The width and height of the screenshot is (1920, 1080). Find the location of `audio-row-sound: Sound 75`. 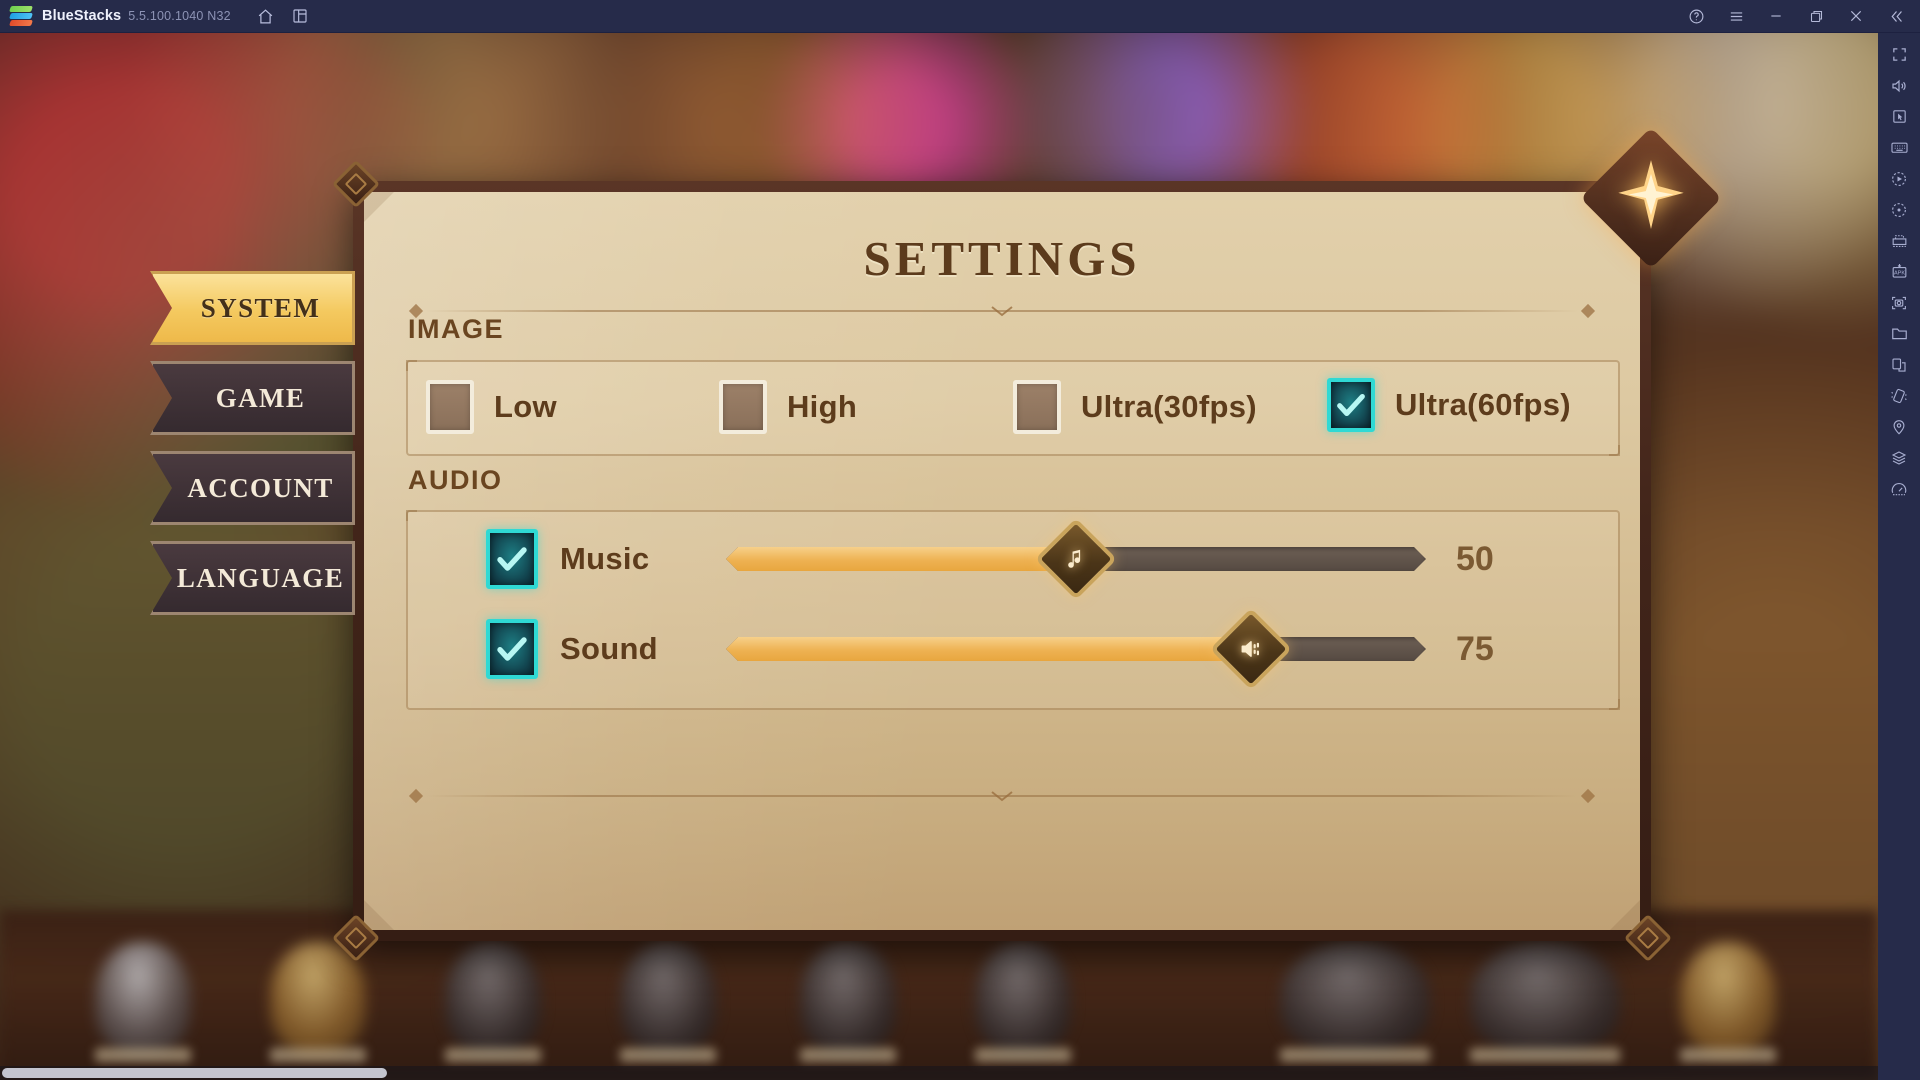

audio-row-sound: Sound 75 is located at coordinates (1006, 649).